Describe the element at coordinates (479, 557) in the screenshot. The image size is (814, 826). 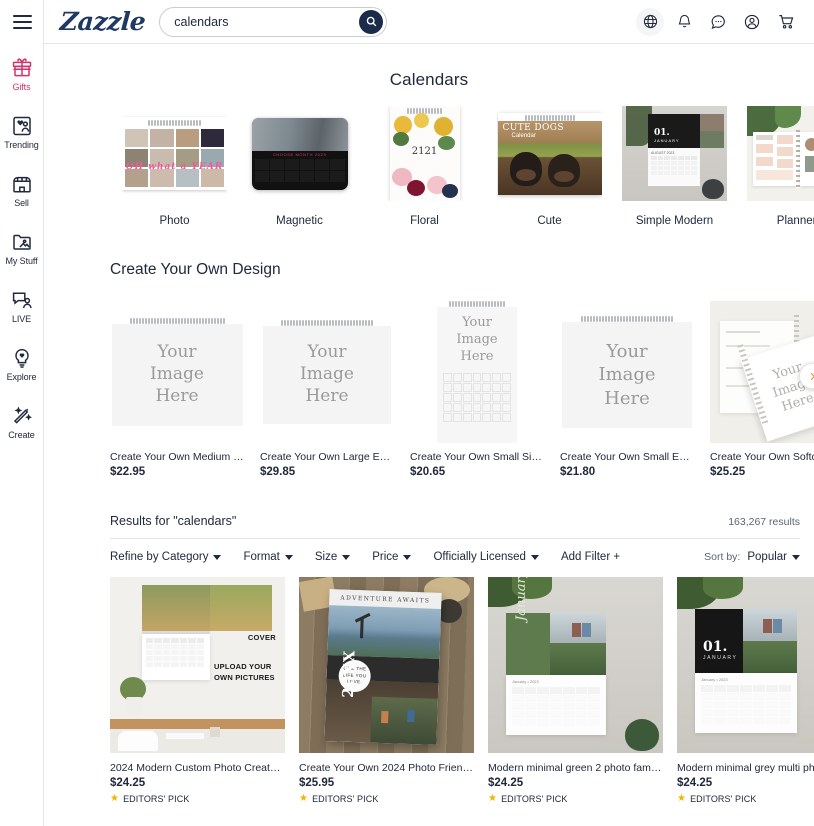
I see `filter-label: Officially Licensed` at that location.